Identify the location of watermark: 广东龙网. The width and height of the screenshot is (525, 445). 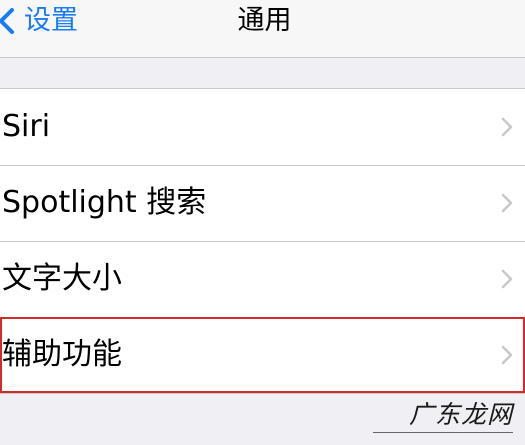
(460, 414).